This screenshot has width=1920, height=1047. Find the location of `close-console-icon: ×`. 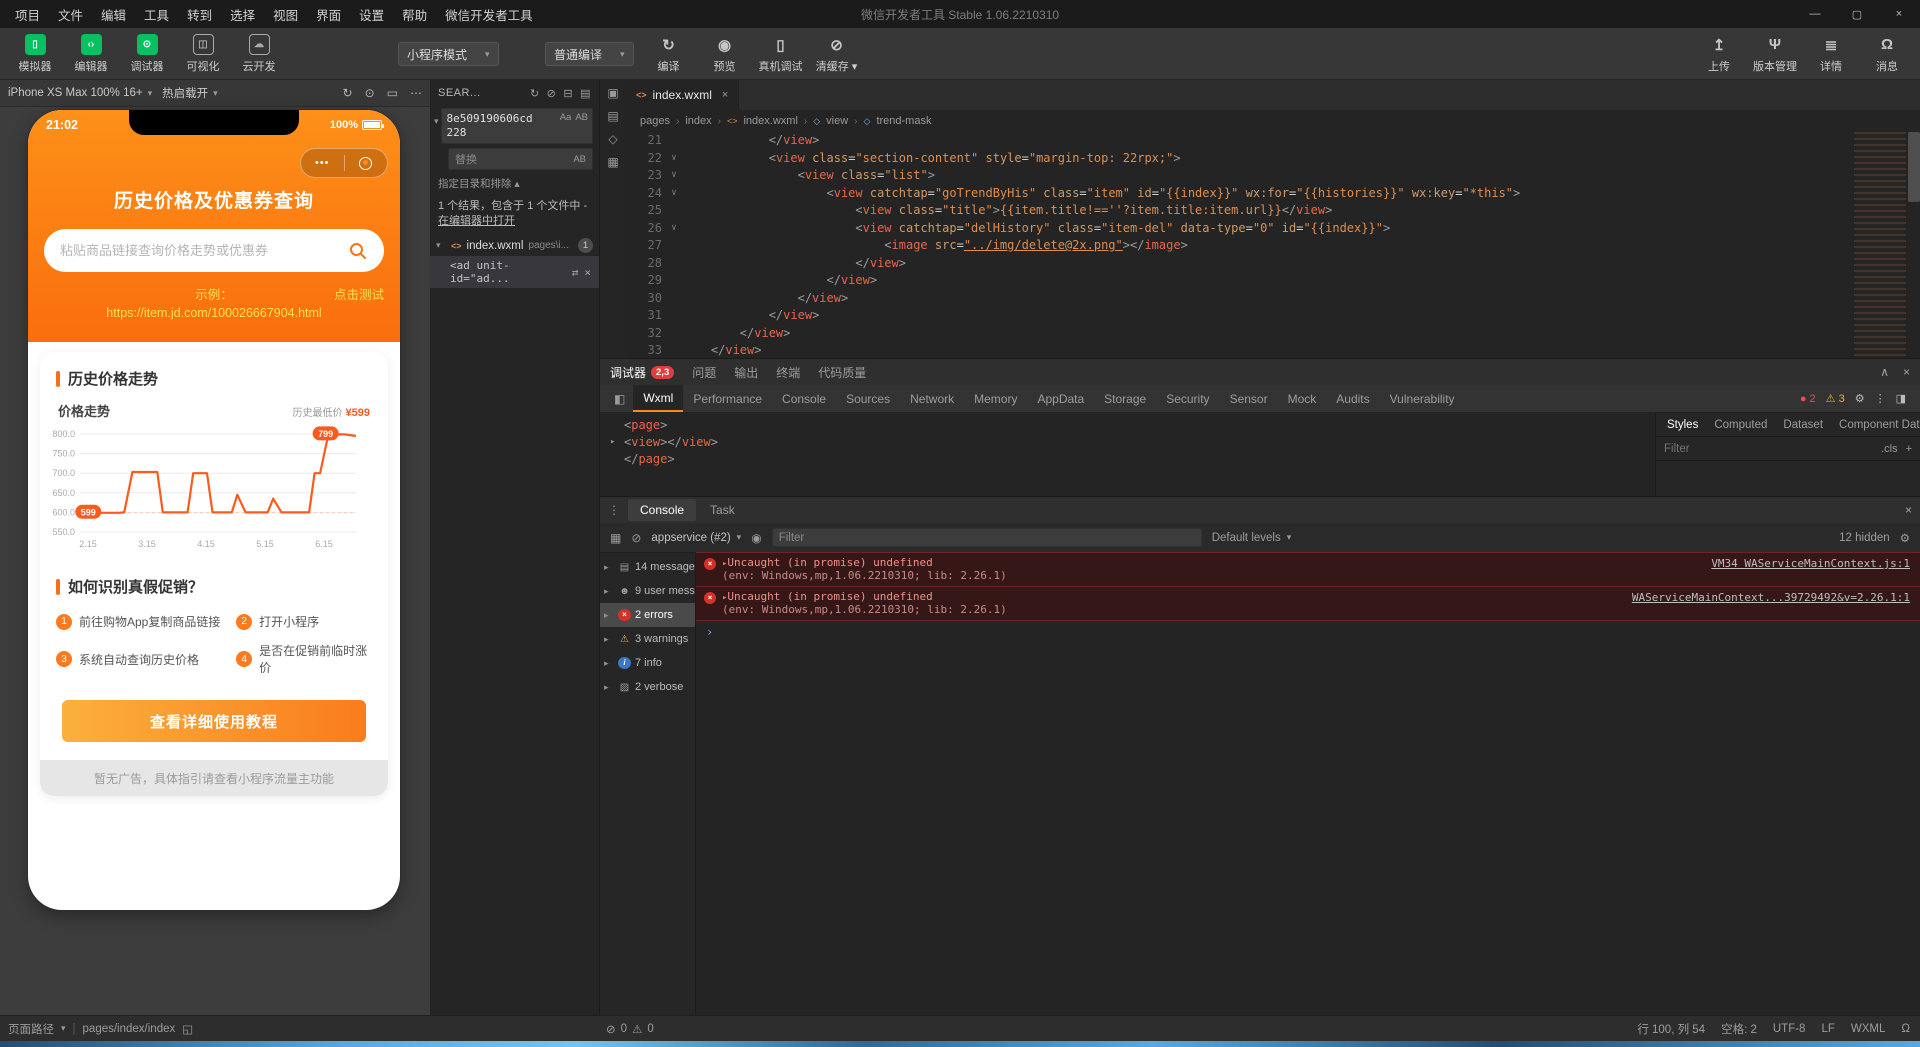

close-console-icon: × is located at coordinates (1908, 510).